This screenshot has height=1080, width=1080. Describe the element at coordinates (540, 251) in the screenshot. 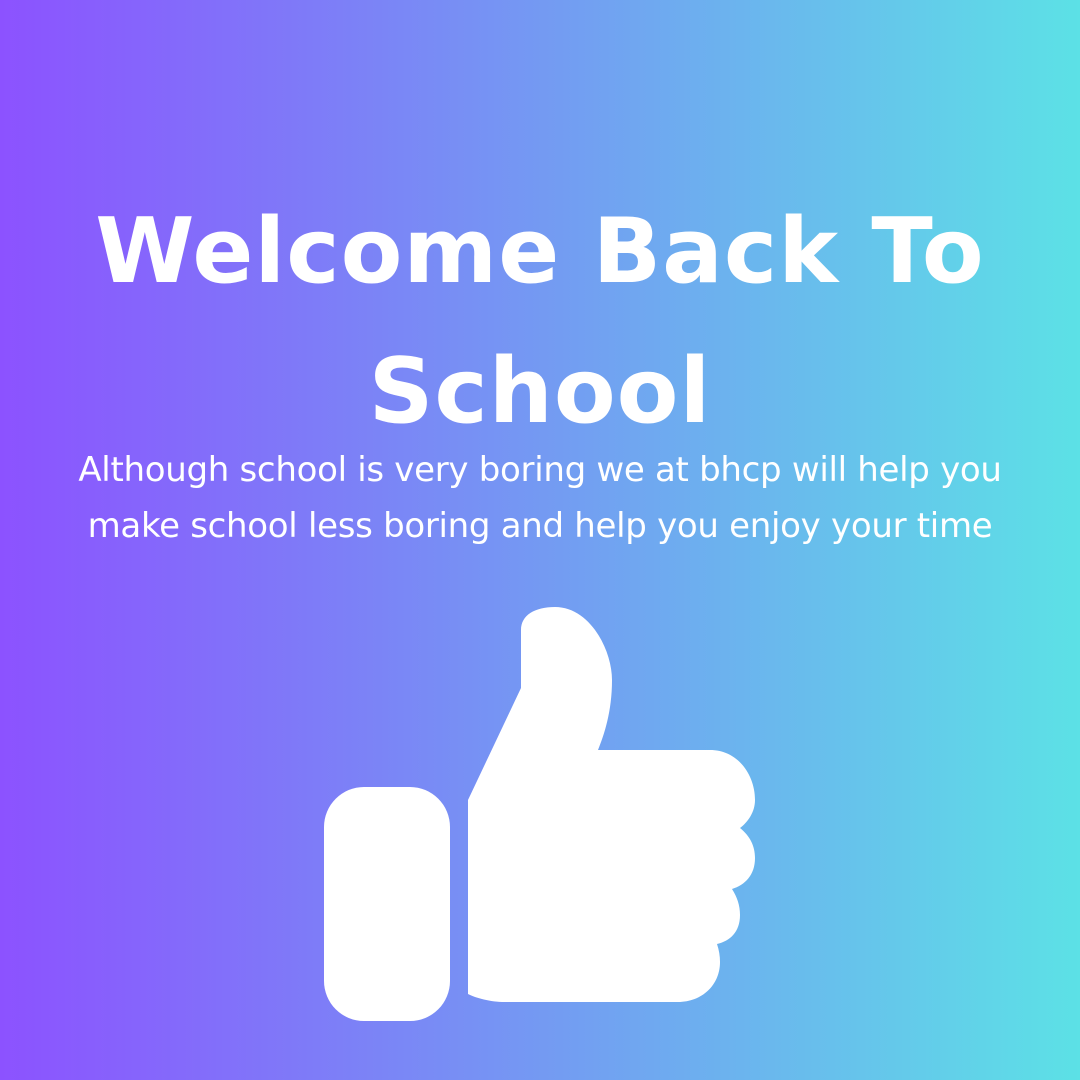

I see `headline-line-1: Welcome Back To` at that location.